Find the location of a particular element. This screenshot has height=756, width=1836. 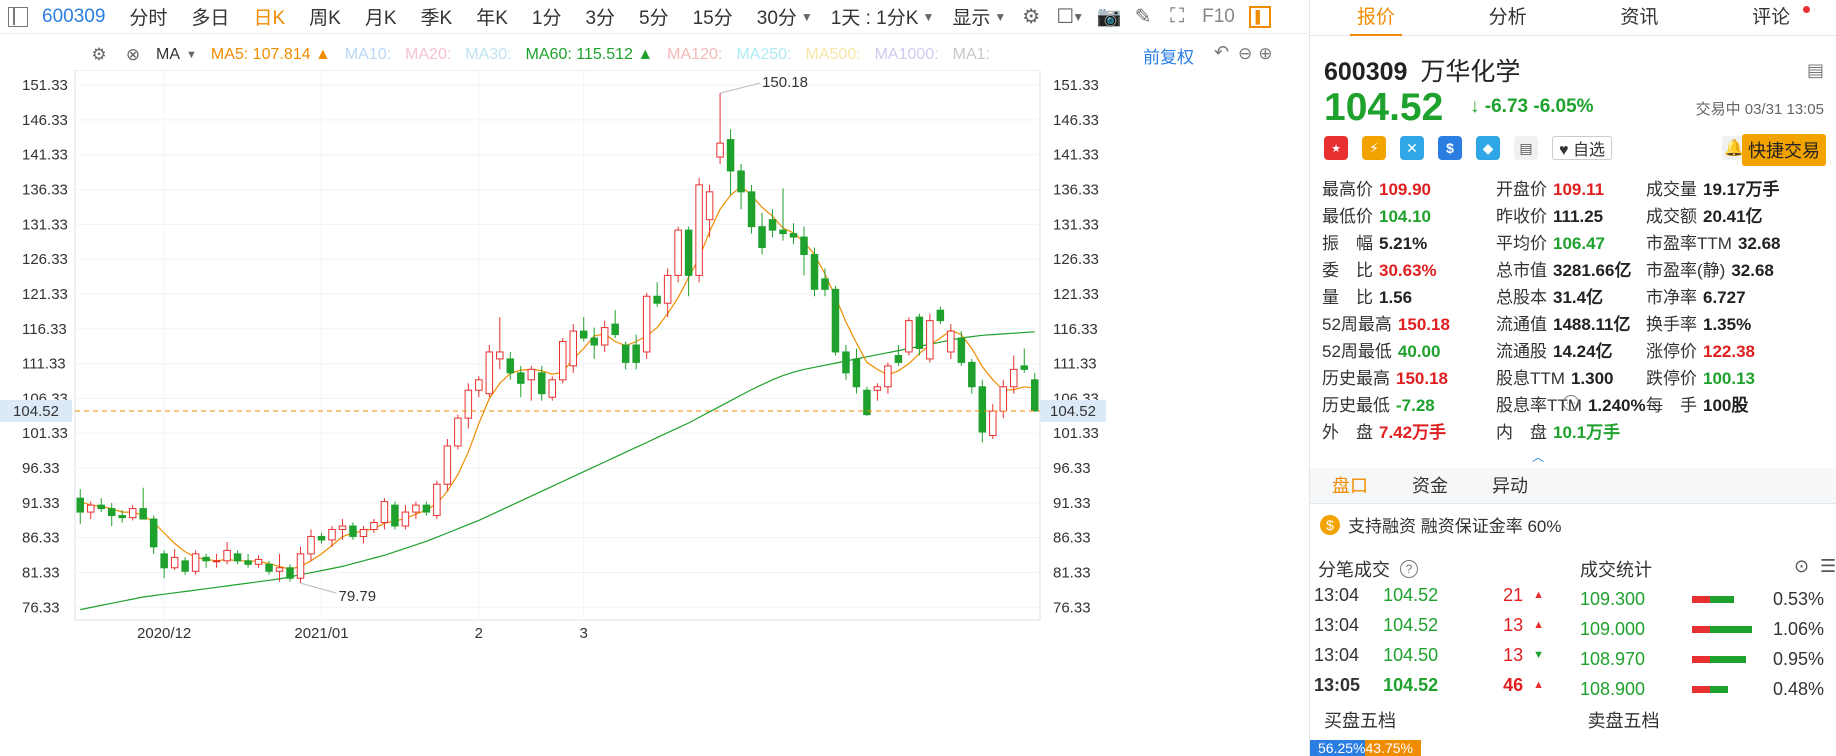

draw-pen-icon: ✎ is located at coordinates (1143, 17).